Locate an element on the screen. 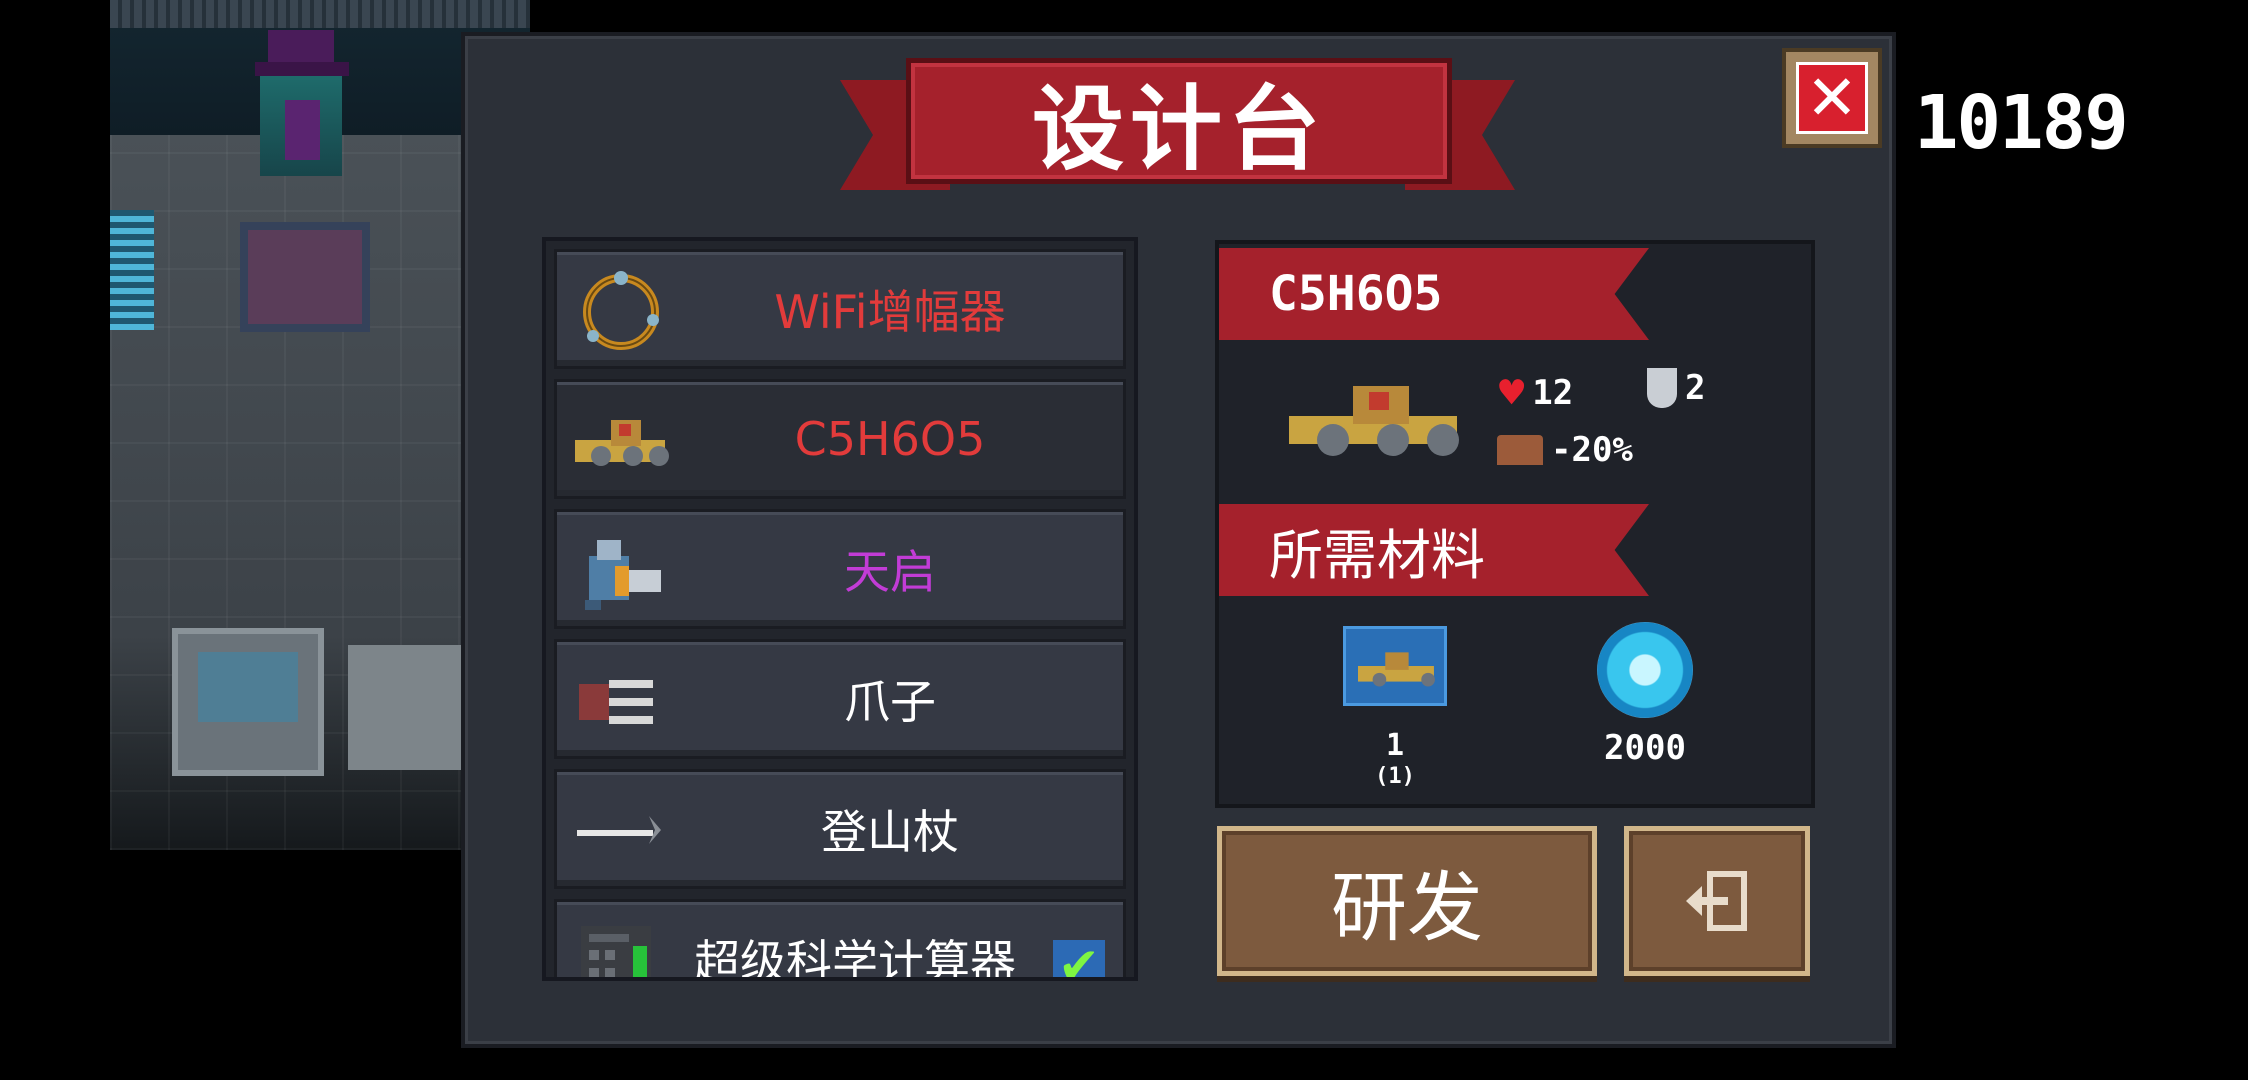  detail-panel: C5H6O5 ♥ 12 2 -20% 所需材料 1 (1) 2000 is located at coordinates (1515, 524).